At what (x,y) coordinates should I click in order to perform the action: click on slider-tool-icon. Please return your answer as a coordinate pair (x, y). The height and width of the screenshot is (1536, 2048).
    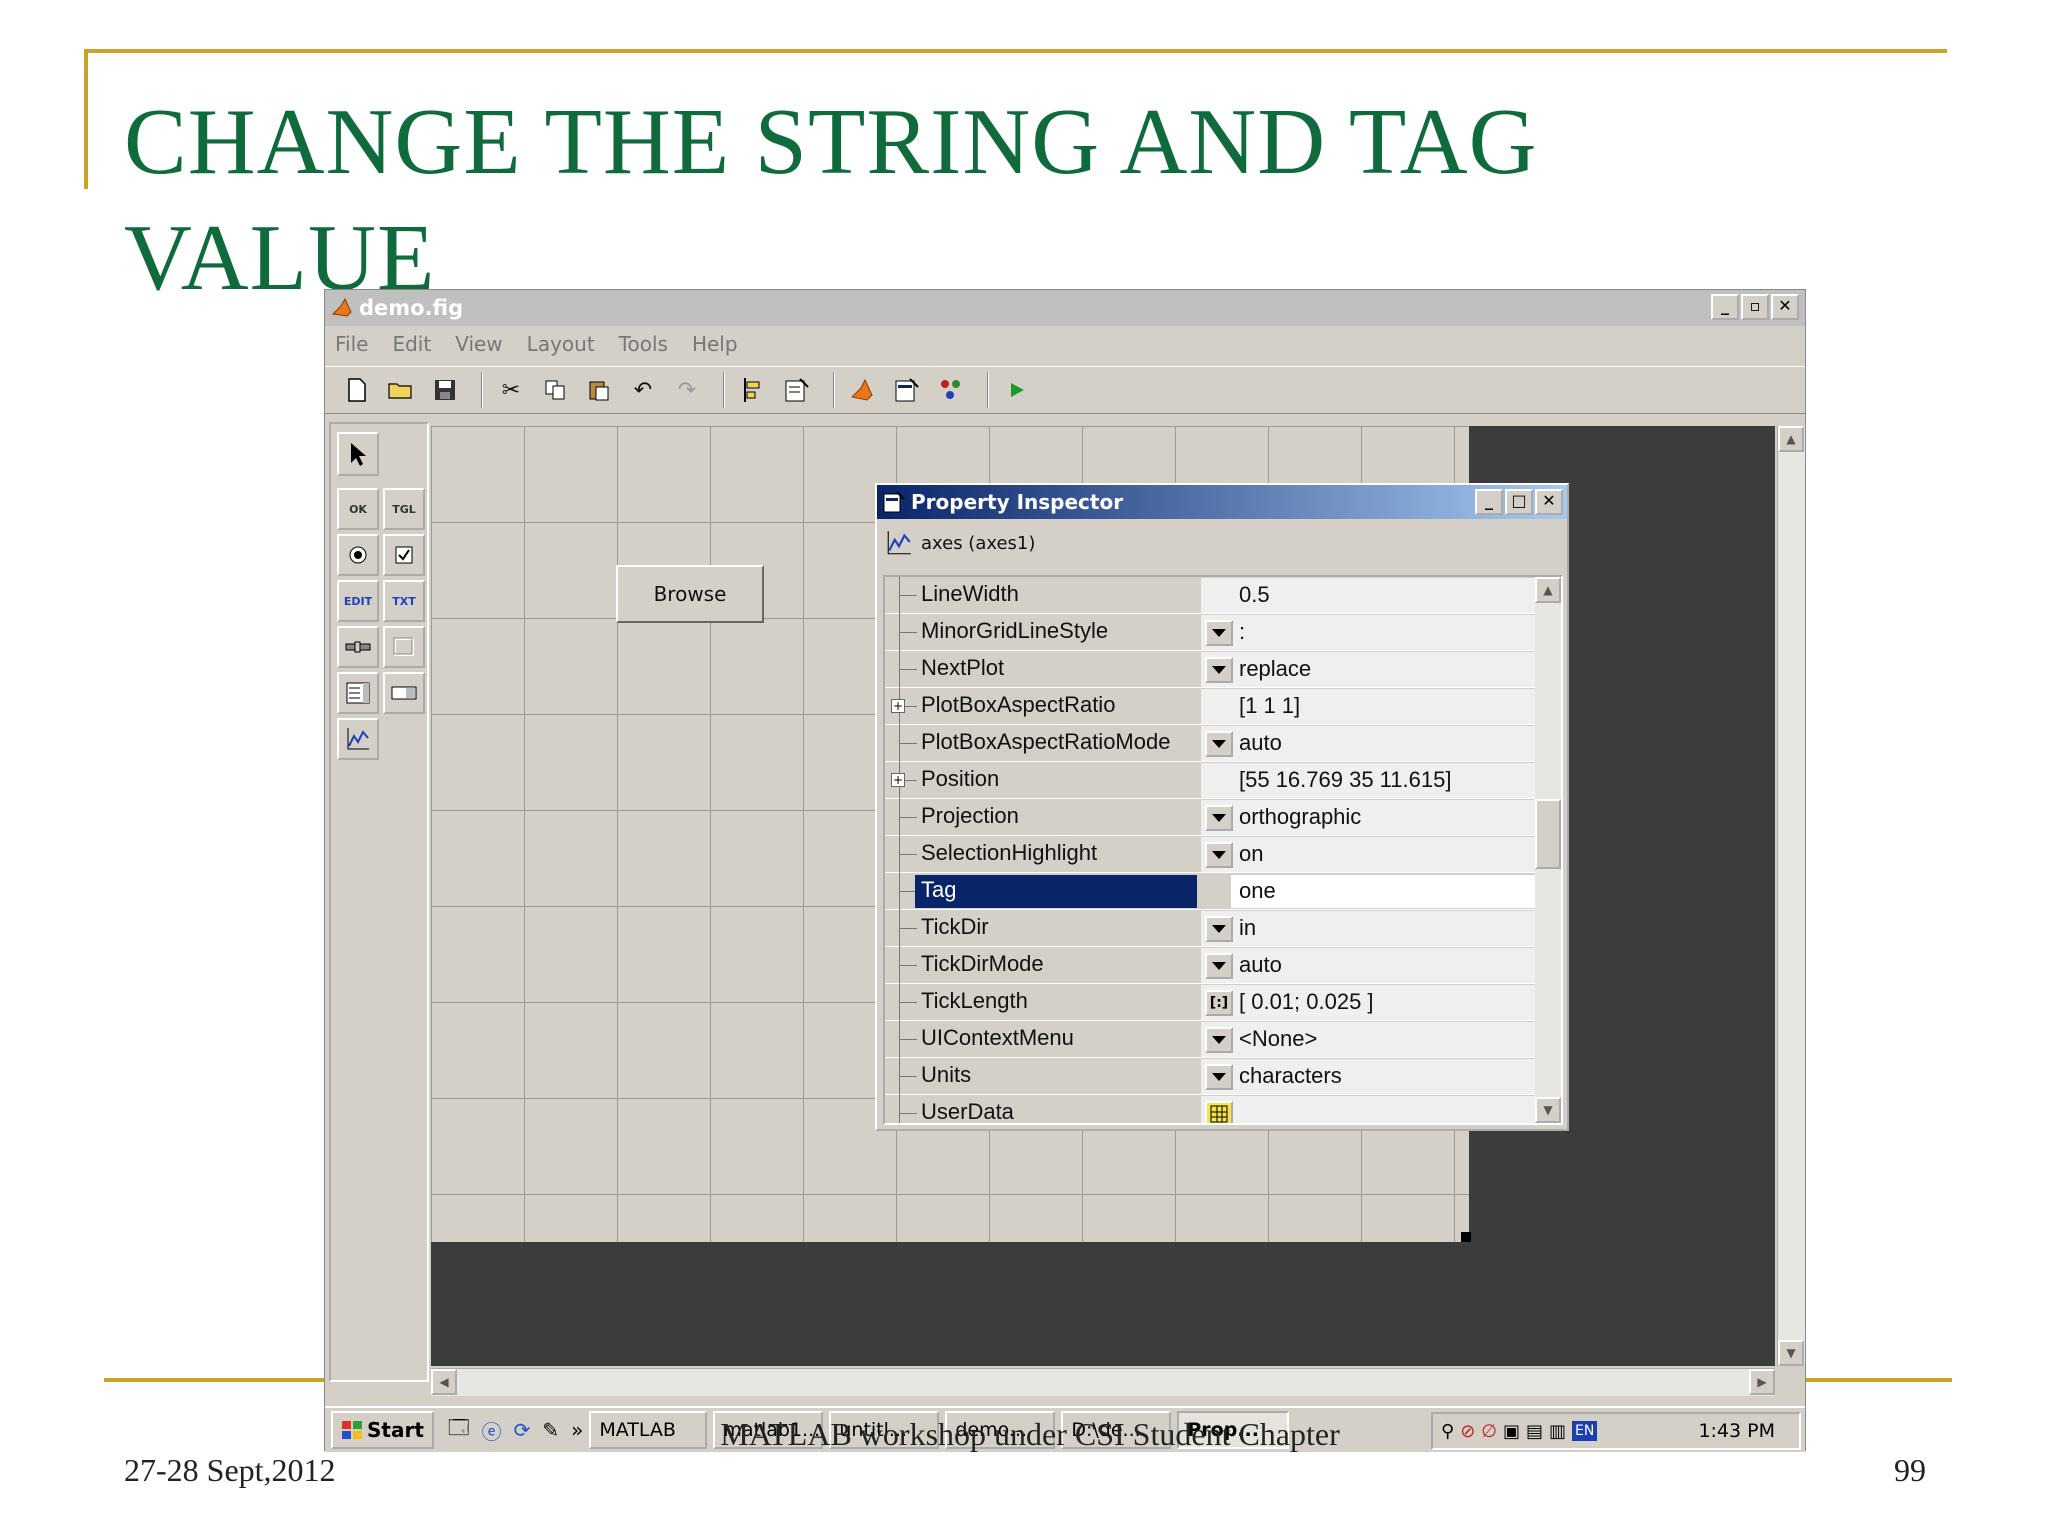
    Looking at the image, I should click on (358, 647).